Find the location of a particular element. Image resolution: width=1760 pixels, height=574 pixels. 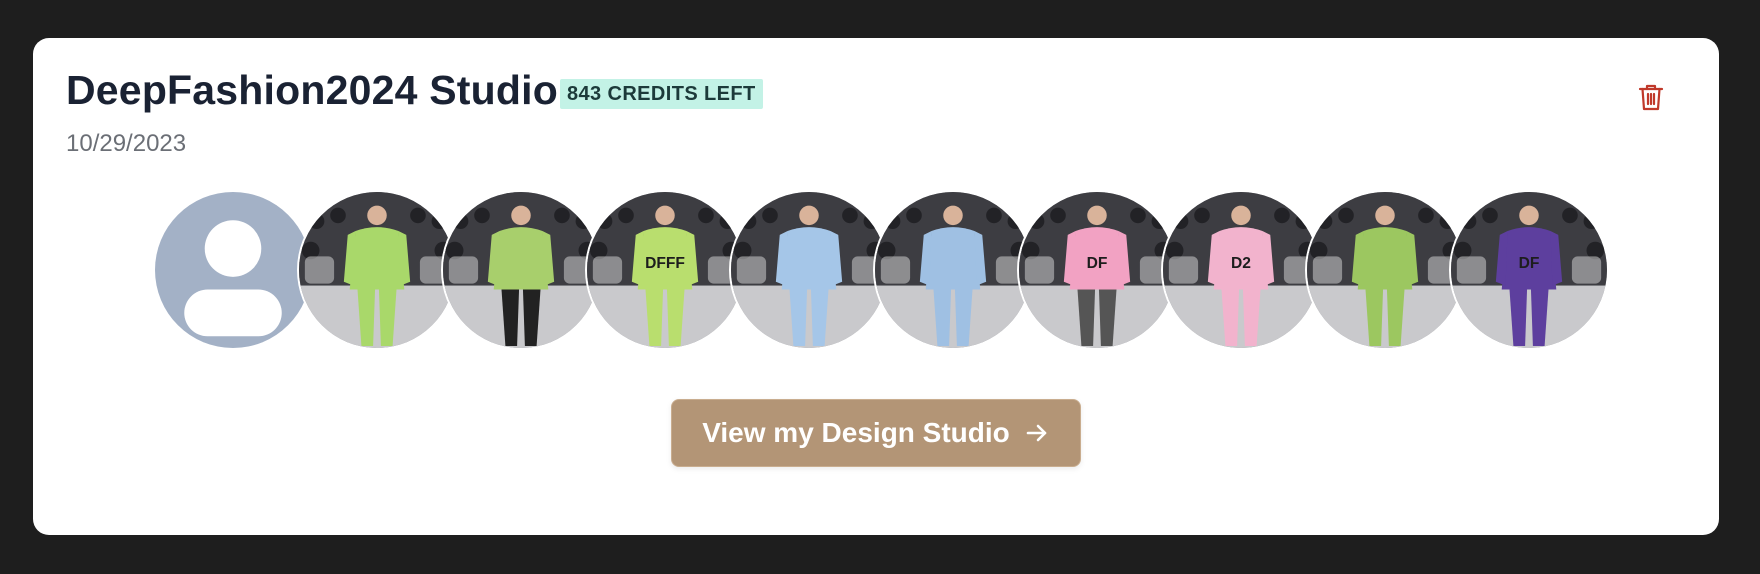

look-green-suit is located at coordinates (377, 270).